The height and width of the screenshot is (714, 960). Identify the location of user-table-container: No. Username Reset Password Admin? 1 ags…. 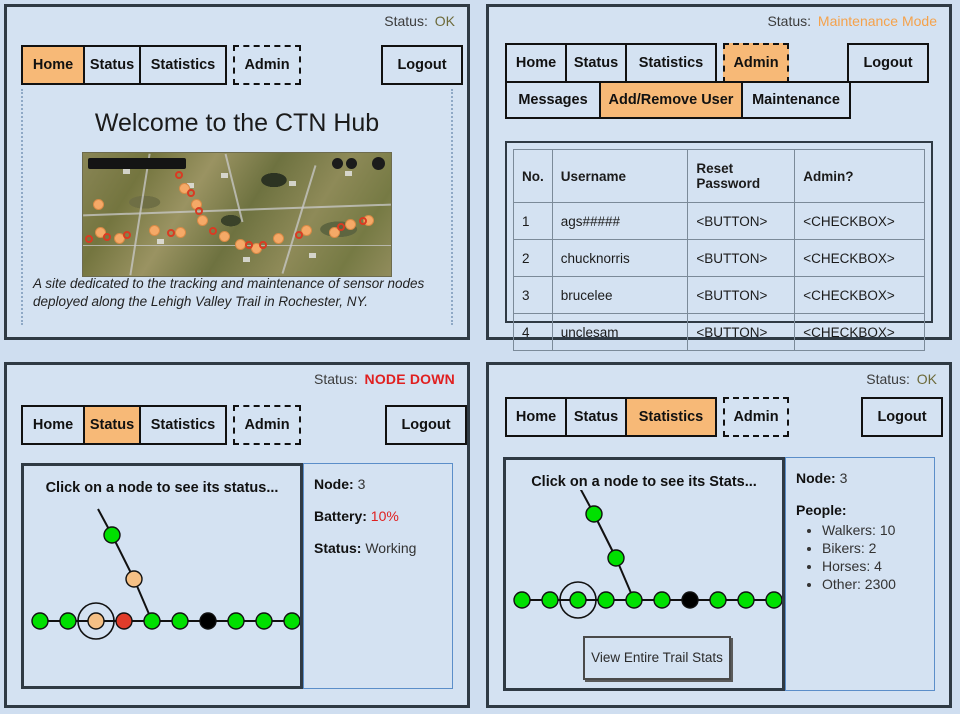
(719, 246).